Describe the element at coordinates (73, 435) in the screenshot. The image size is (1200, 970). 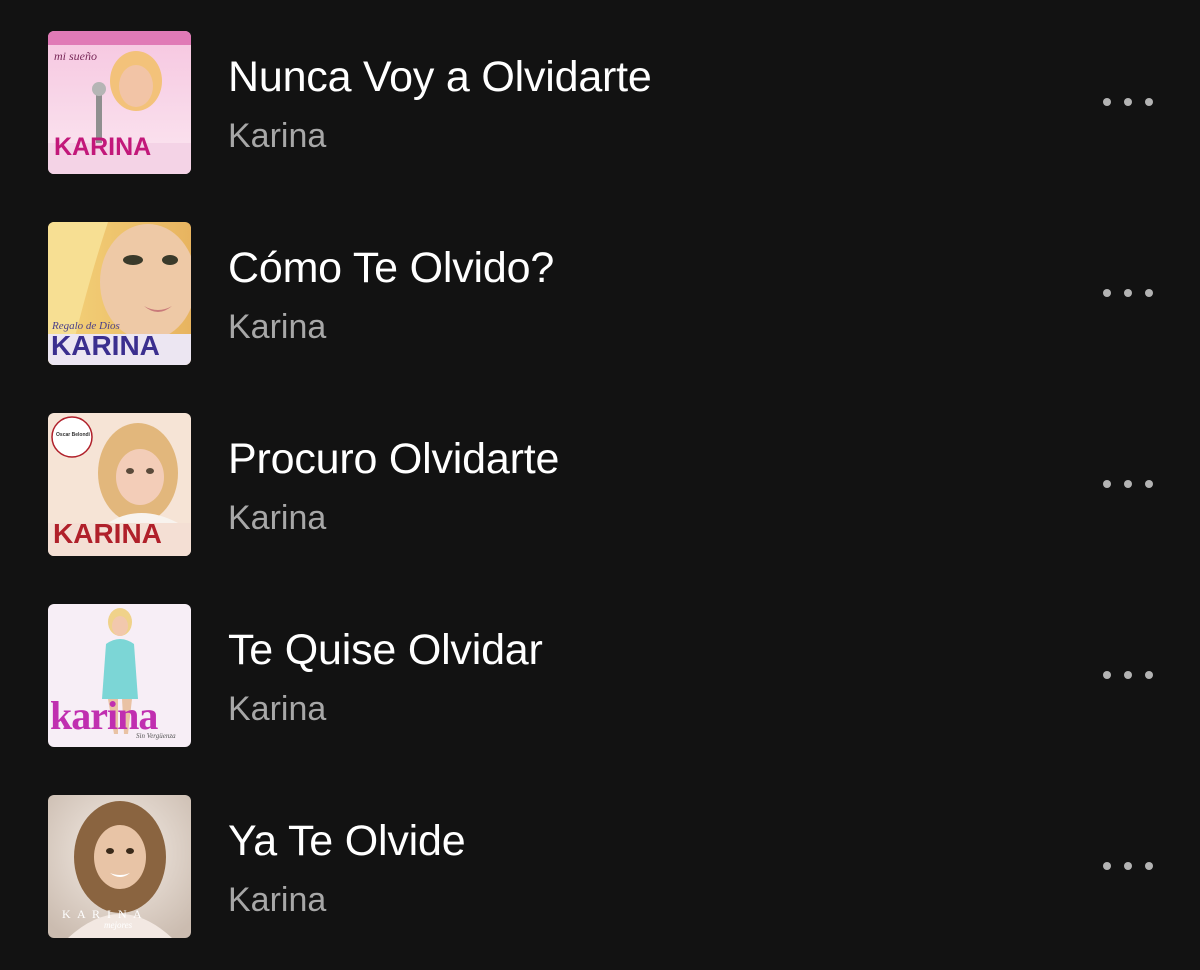
I see `cover-top-text: Oscar Belondi` at that location.